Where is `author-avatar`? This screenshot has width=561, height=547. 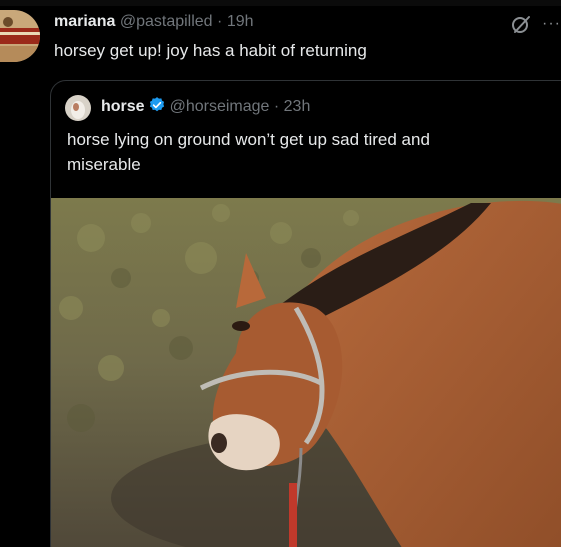
author-avatar is located at coordinates (20, 36).